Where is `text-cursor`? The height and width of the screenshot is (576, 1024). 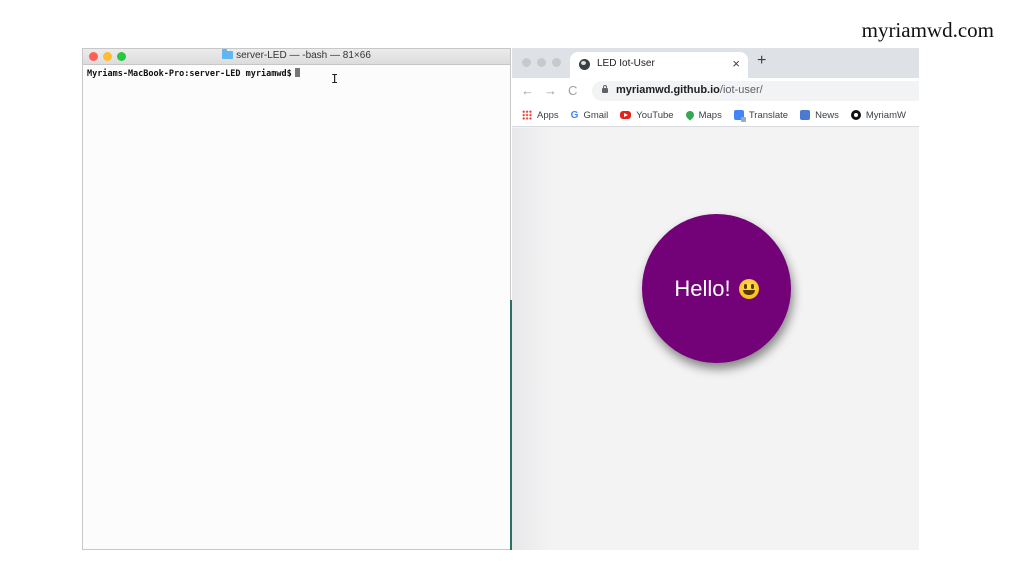
text-cursor is located at coordinates (297, 72).